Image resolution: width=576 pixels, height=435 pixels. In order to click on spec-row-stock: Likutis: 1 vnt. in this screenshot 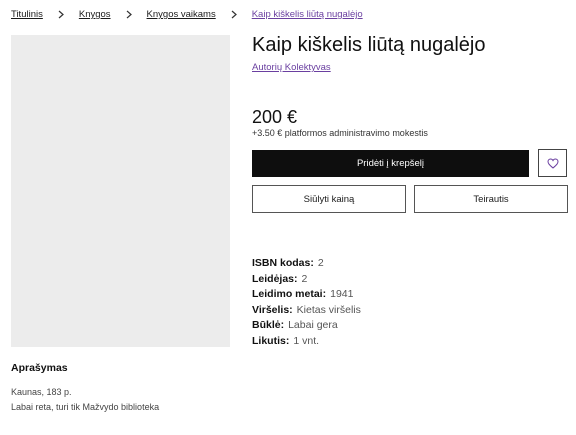, I will do `click(306, 342)`.